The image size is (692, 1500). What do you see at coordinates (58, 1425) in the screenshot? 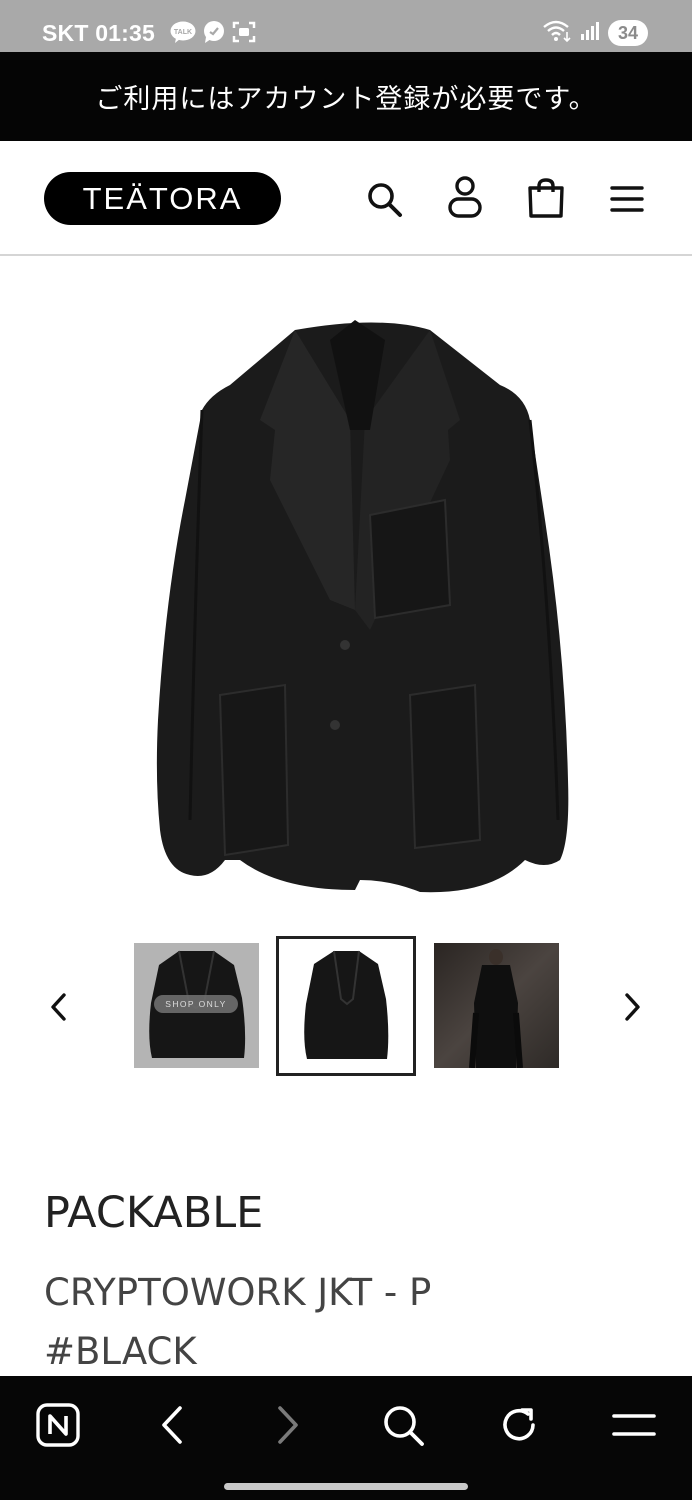
I see `naver-home-icon` at bounding box center [58, 1425].